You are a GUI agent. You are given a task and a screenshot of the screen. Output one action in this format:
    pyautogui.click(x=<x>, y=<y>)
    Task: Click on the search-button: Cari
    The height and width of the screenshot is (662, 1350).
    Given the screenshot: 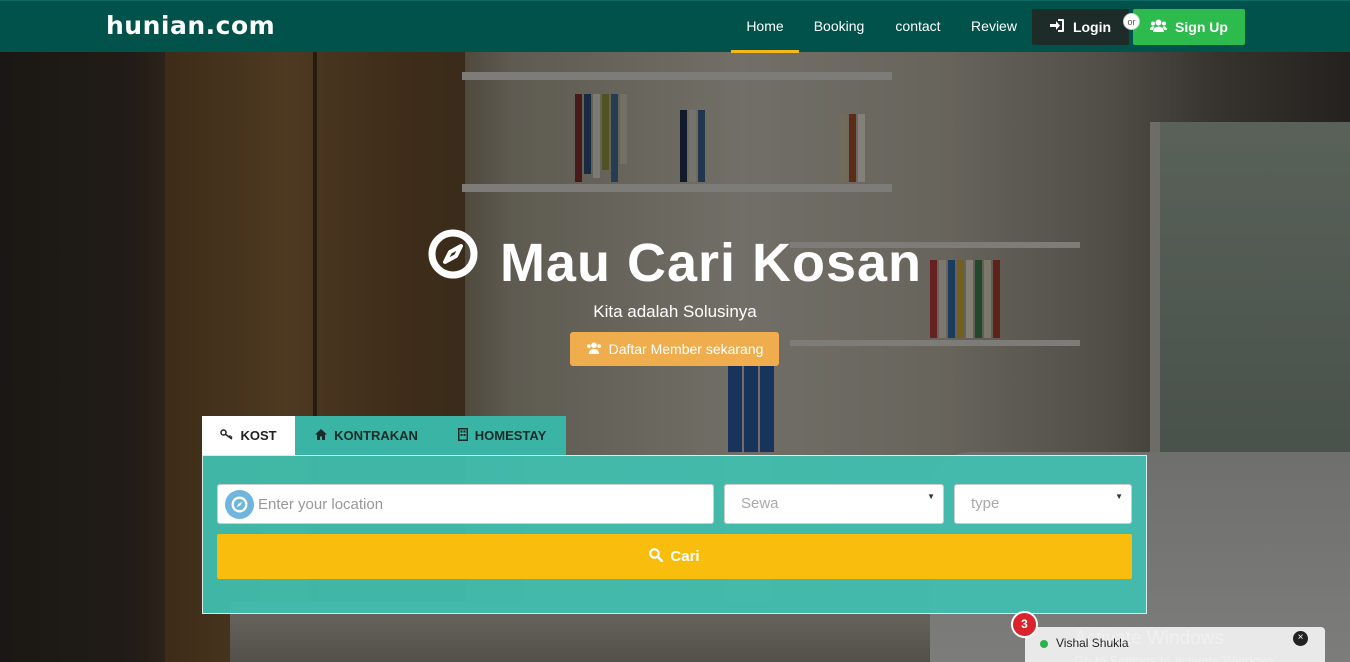 What is the action you would take?
    pyautogui.click(x=674, y=556)
    